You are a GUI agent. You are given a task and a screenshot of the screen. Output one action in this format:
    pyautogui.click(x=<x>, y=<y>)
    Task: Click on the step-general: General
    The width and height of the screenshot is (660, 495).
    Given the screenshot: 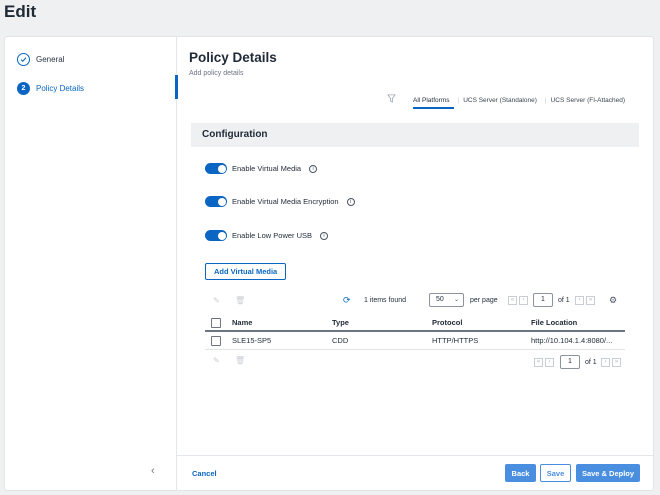 What is the action you would take?
    pyautogui.click(x=40, y=59)
    